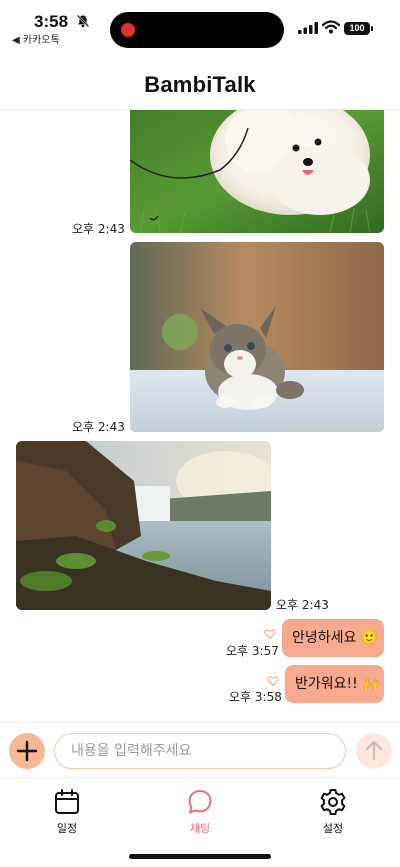 This screenshot has width=400, height=867. I want to click on app-header: BambiTalk, so click(200, 85).